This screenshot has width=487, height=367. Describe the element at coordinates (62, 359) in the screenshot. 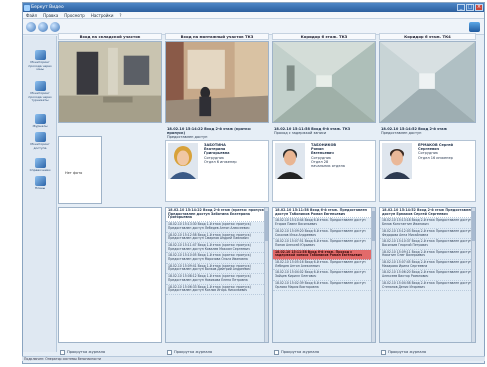

I see `status-text: Подключен: Оператор системы безопасности` at that location.